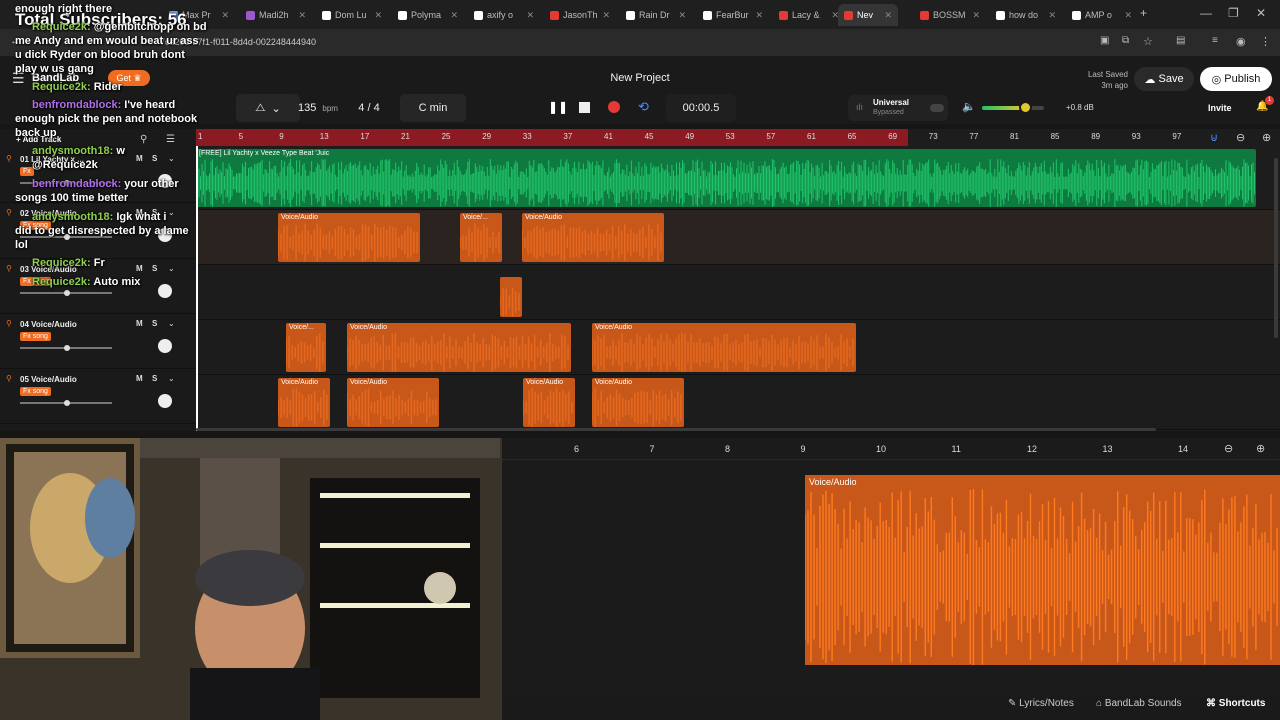 Image resolution: width=1280 pixels, height=720 pixels. Describe the element at coordinates (676, 429) in the screenshot. I see `horizontal-scrollbar` at that location.